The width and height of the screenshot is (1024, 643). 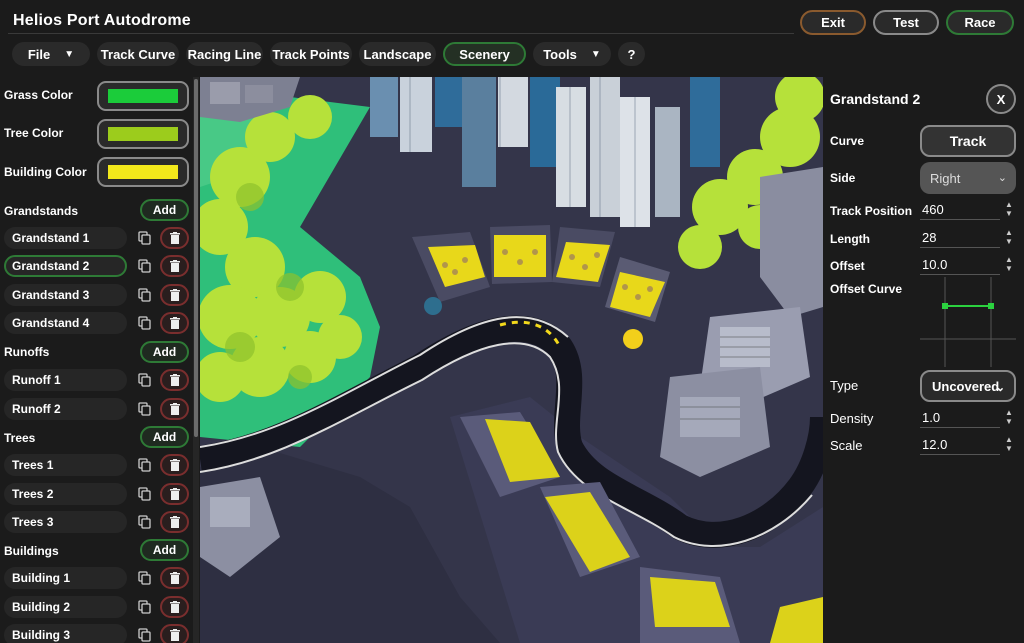 What do you see at coordinates (65, 409) in the screenshot?
I see `runoff-item: Runoff 2` at bounding box center [65, 409].